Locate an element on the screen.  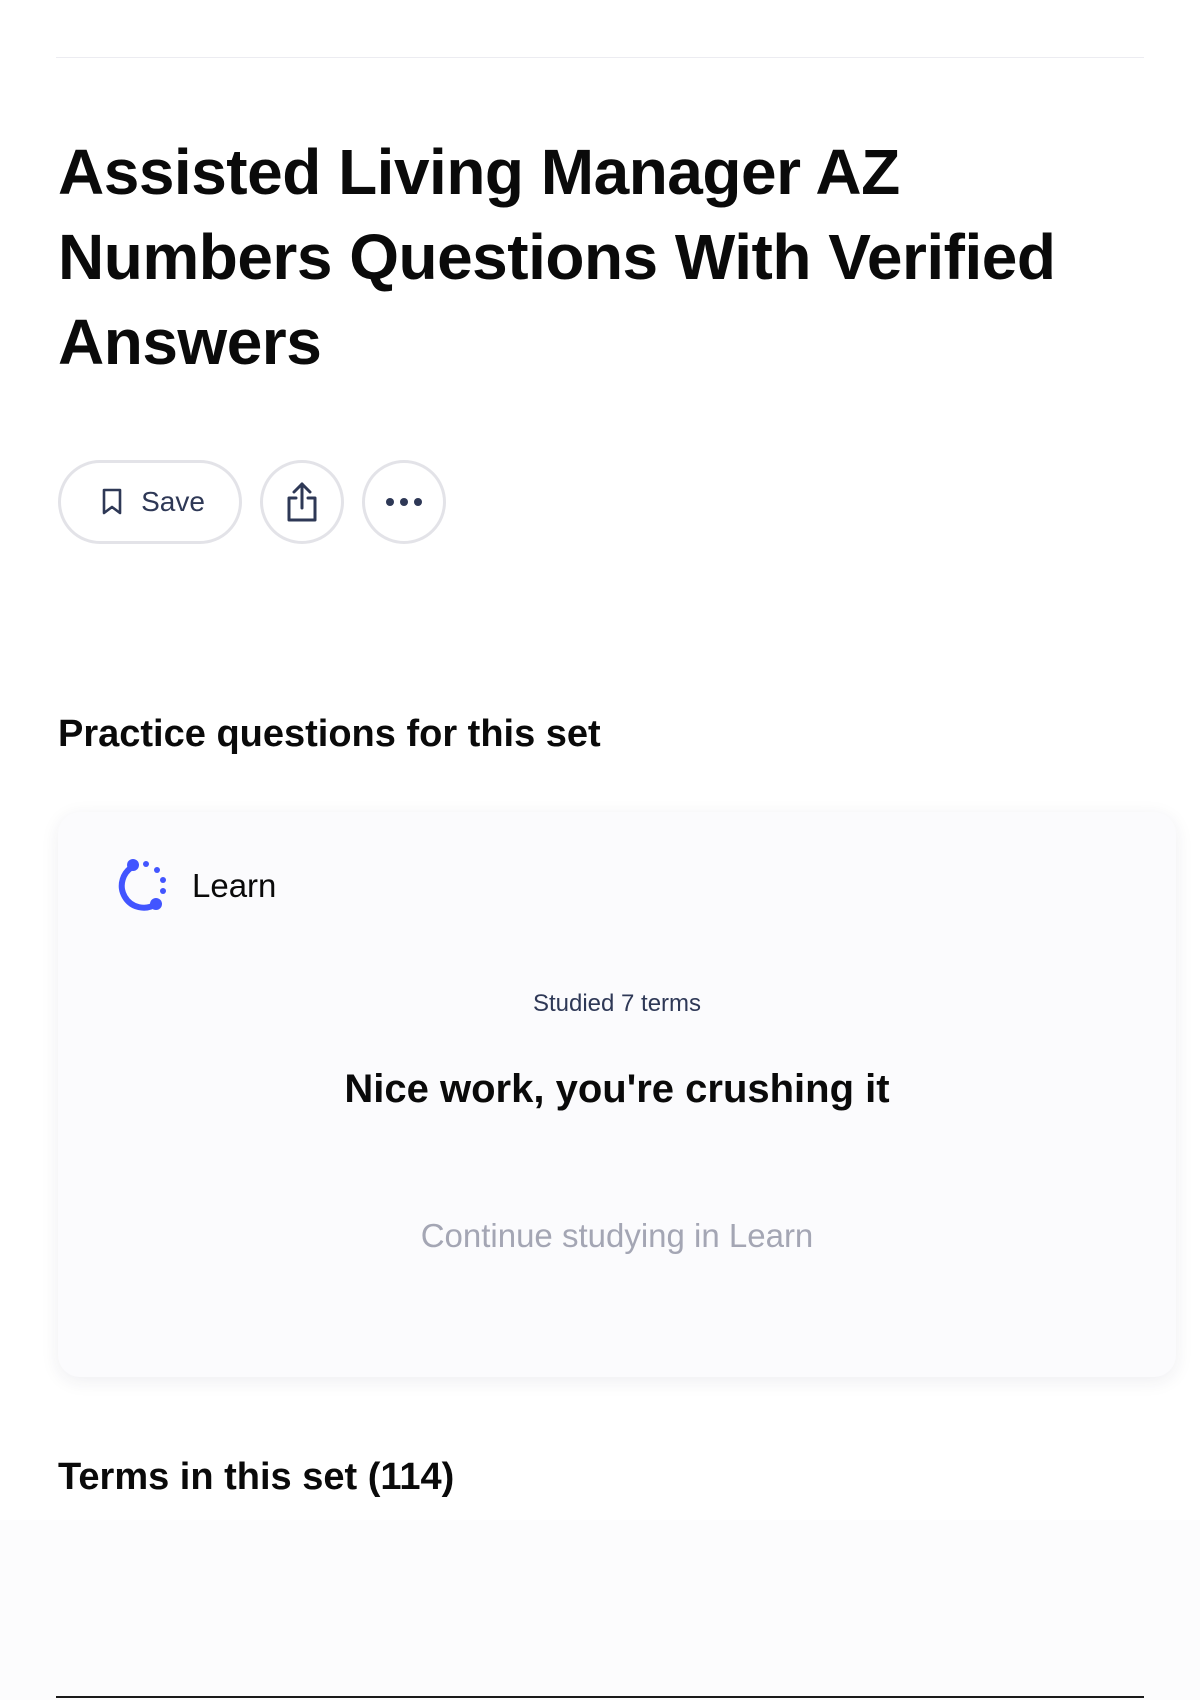
learn-label: Learn is located at coordinates (234, 885).